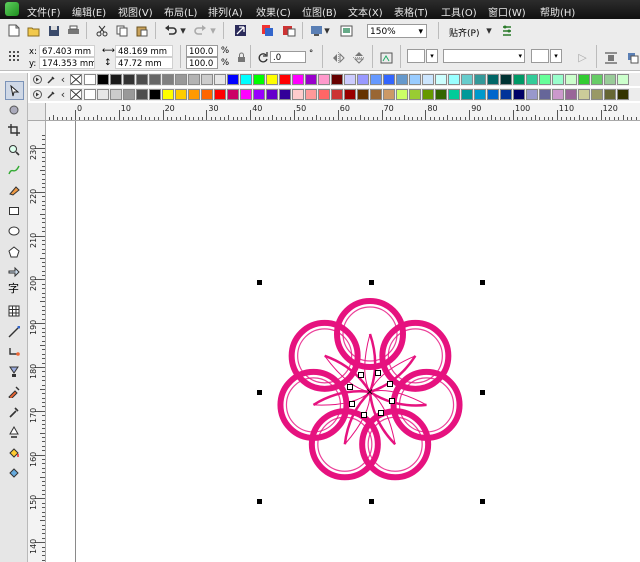 The height and width of the screenshot is (562, 640). Describe the element at coordinates (464, 32) in the screenshot. I see `snap-to-button: 贴齐(P)` at that location.